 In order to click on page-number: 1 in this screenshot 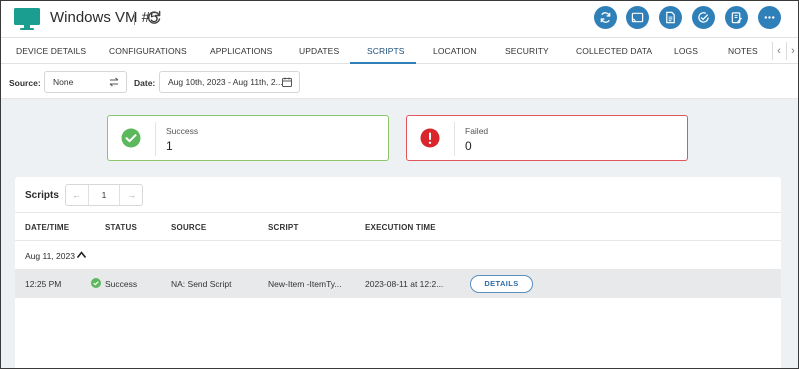, I will do `click(104, 195)`.